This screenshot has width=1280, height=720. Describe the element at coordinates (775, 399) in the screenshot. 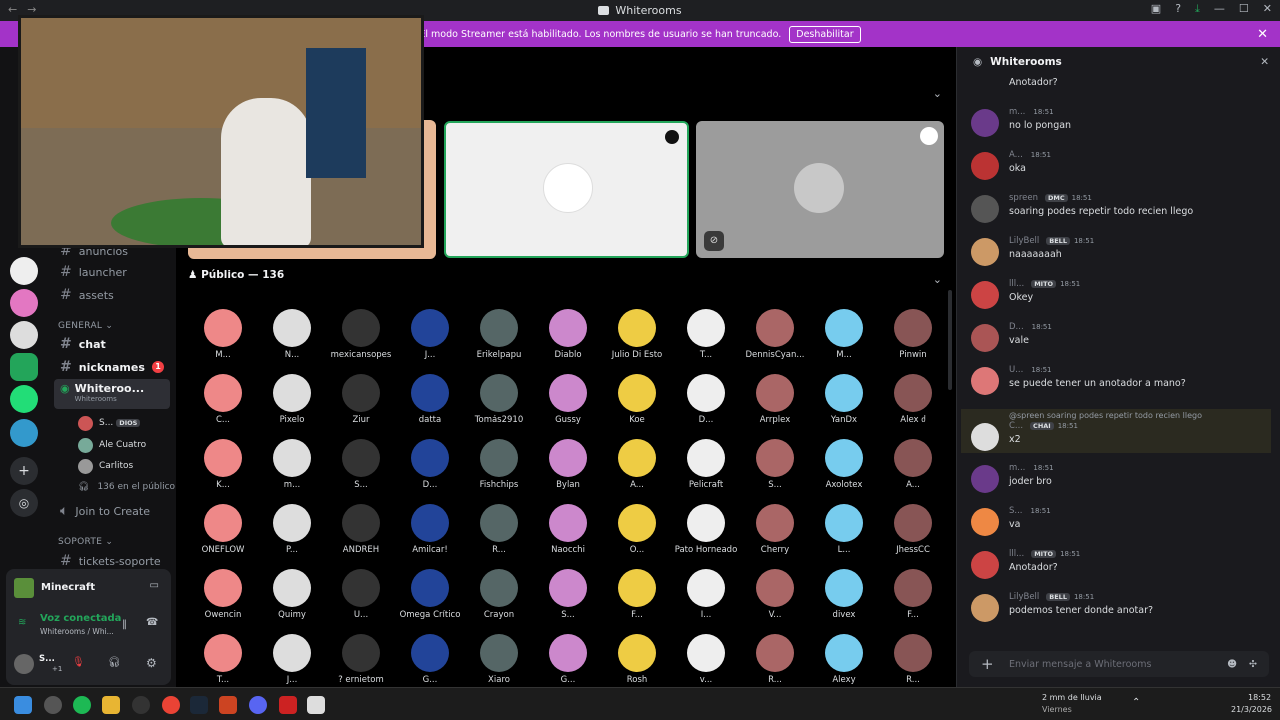

I see `audience-member: Arrplex` at that location.